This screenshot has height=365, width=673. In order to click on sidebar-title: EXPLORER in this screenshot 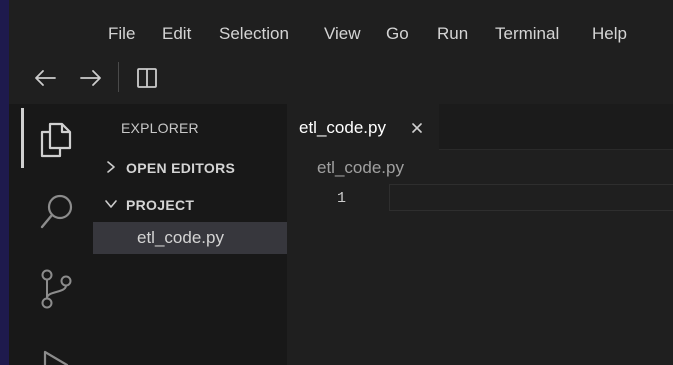, I will do `click(160, 128)`.